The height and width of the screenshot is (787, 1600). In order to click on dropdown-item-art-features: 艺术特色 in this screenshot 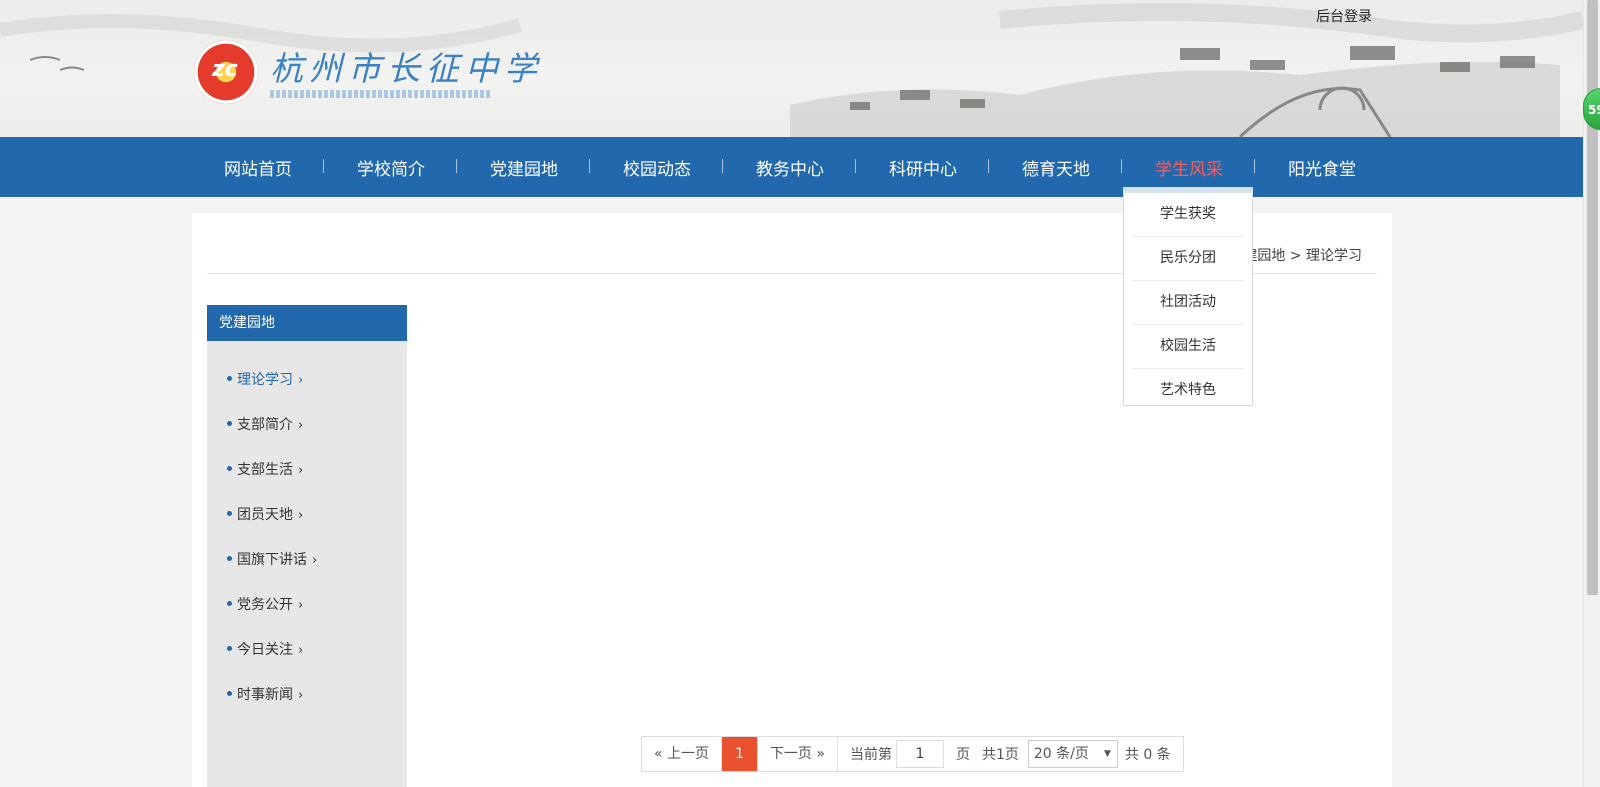, I will do `click(1188, 391)`.